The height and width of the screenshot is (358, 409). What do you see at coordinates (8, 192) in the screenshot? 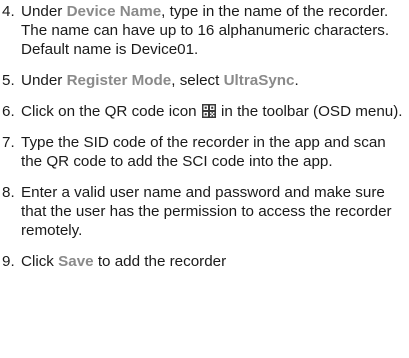
I see `step-number: 8.` at bounding box center [8, 192].